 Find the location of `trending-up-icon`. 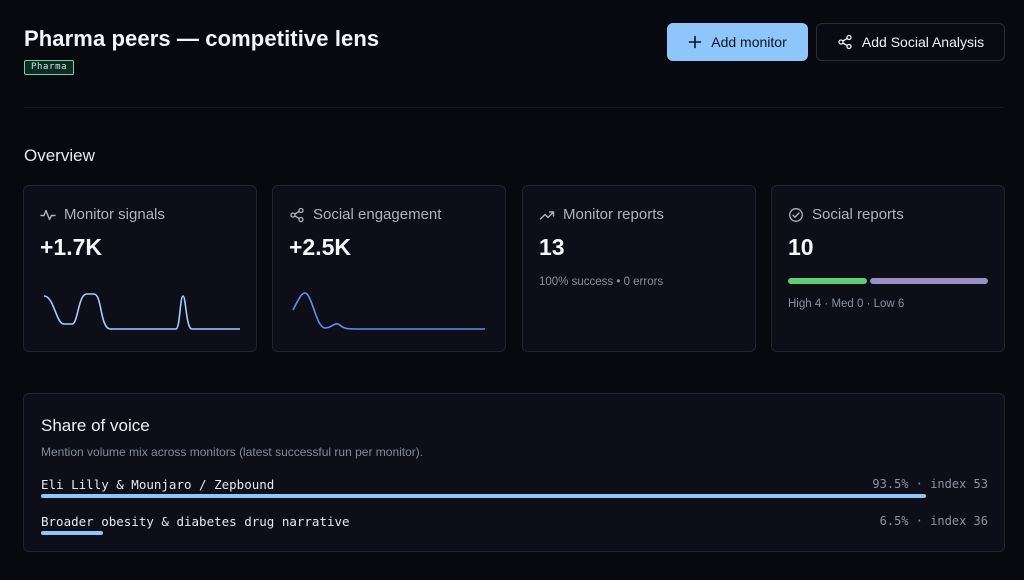

trending-up-icon is located at coordinates (547, 215).